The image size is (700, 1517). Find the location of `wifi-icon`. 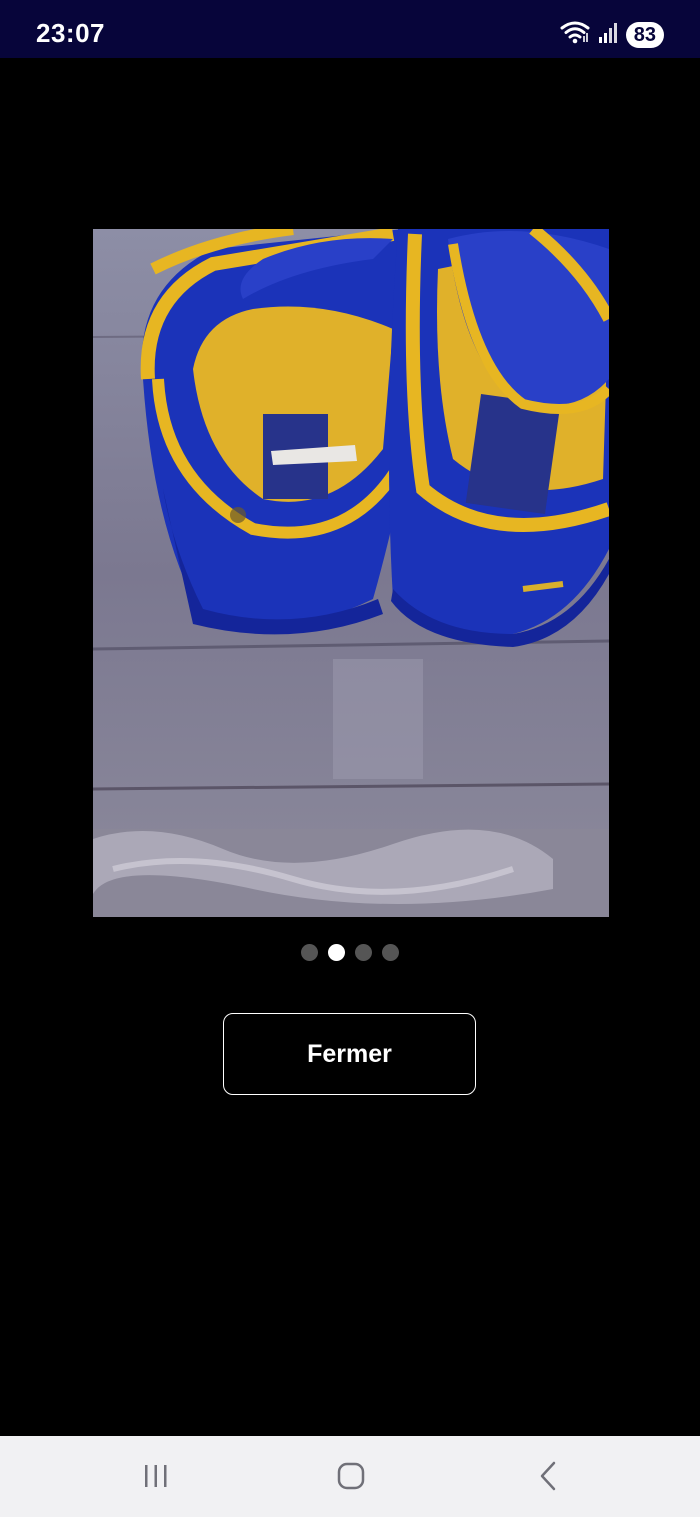

wifi-icon is located at coordinates (575, 34).